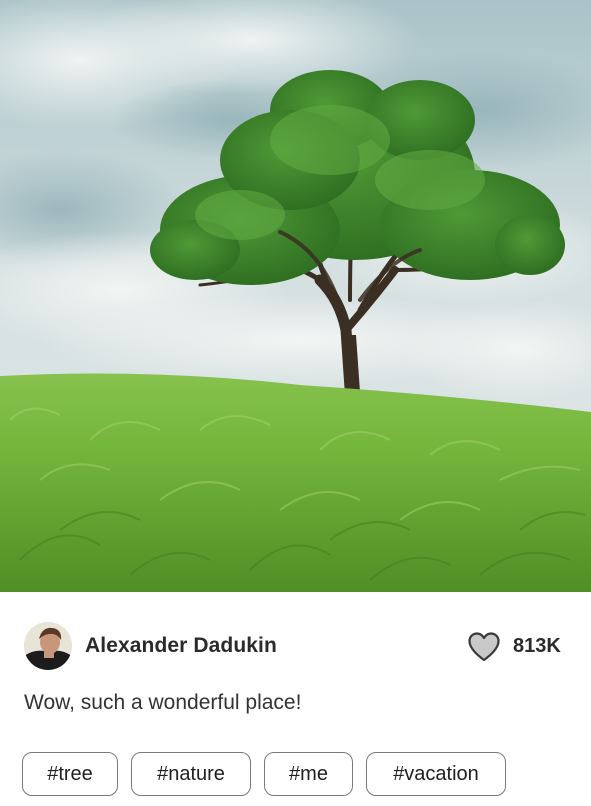  I want to click on avatar, so click(48, 646).